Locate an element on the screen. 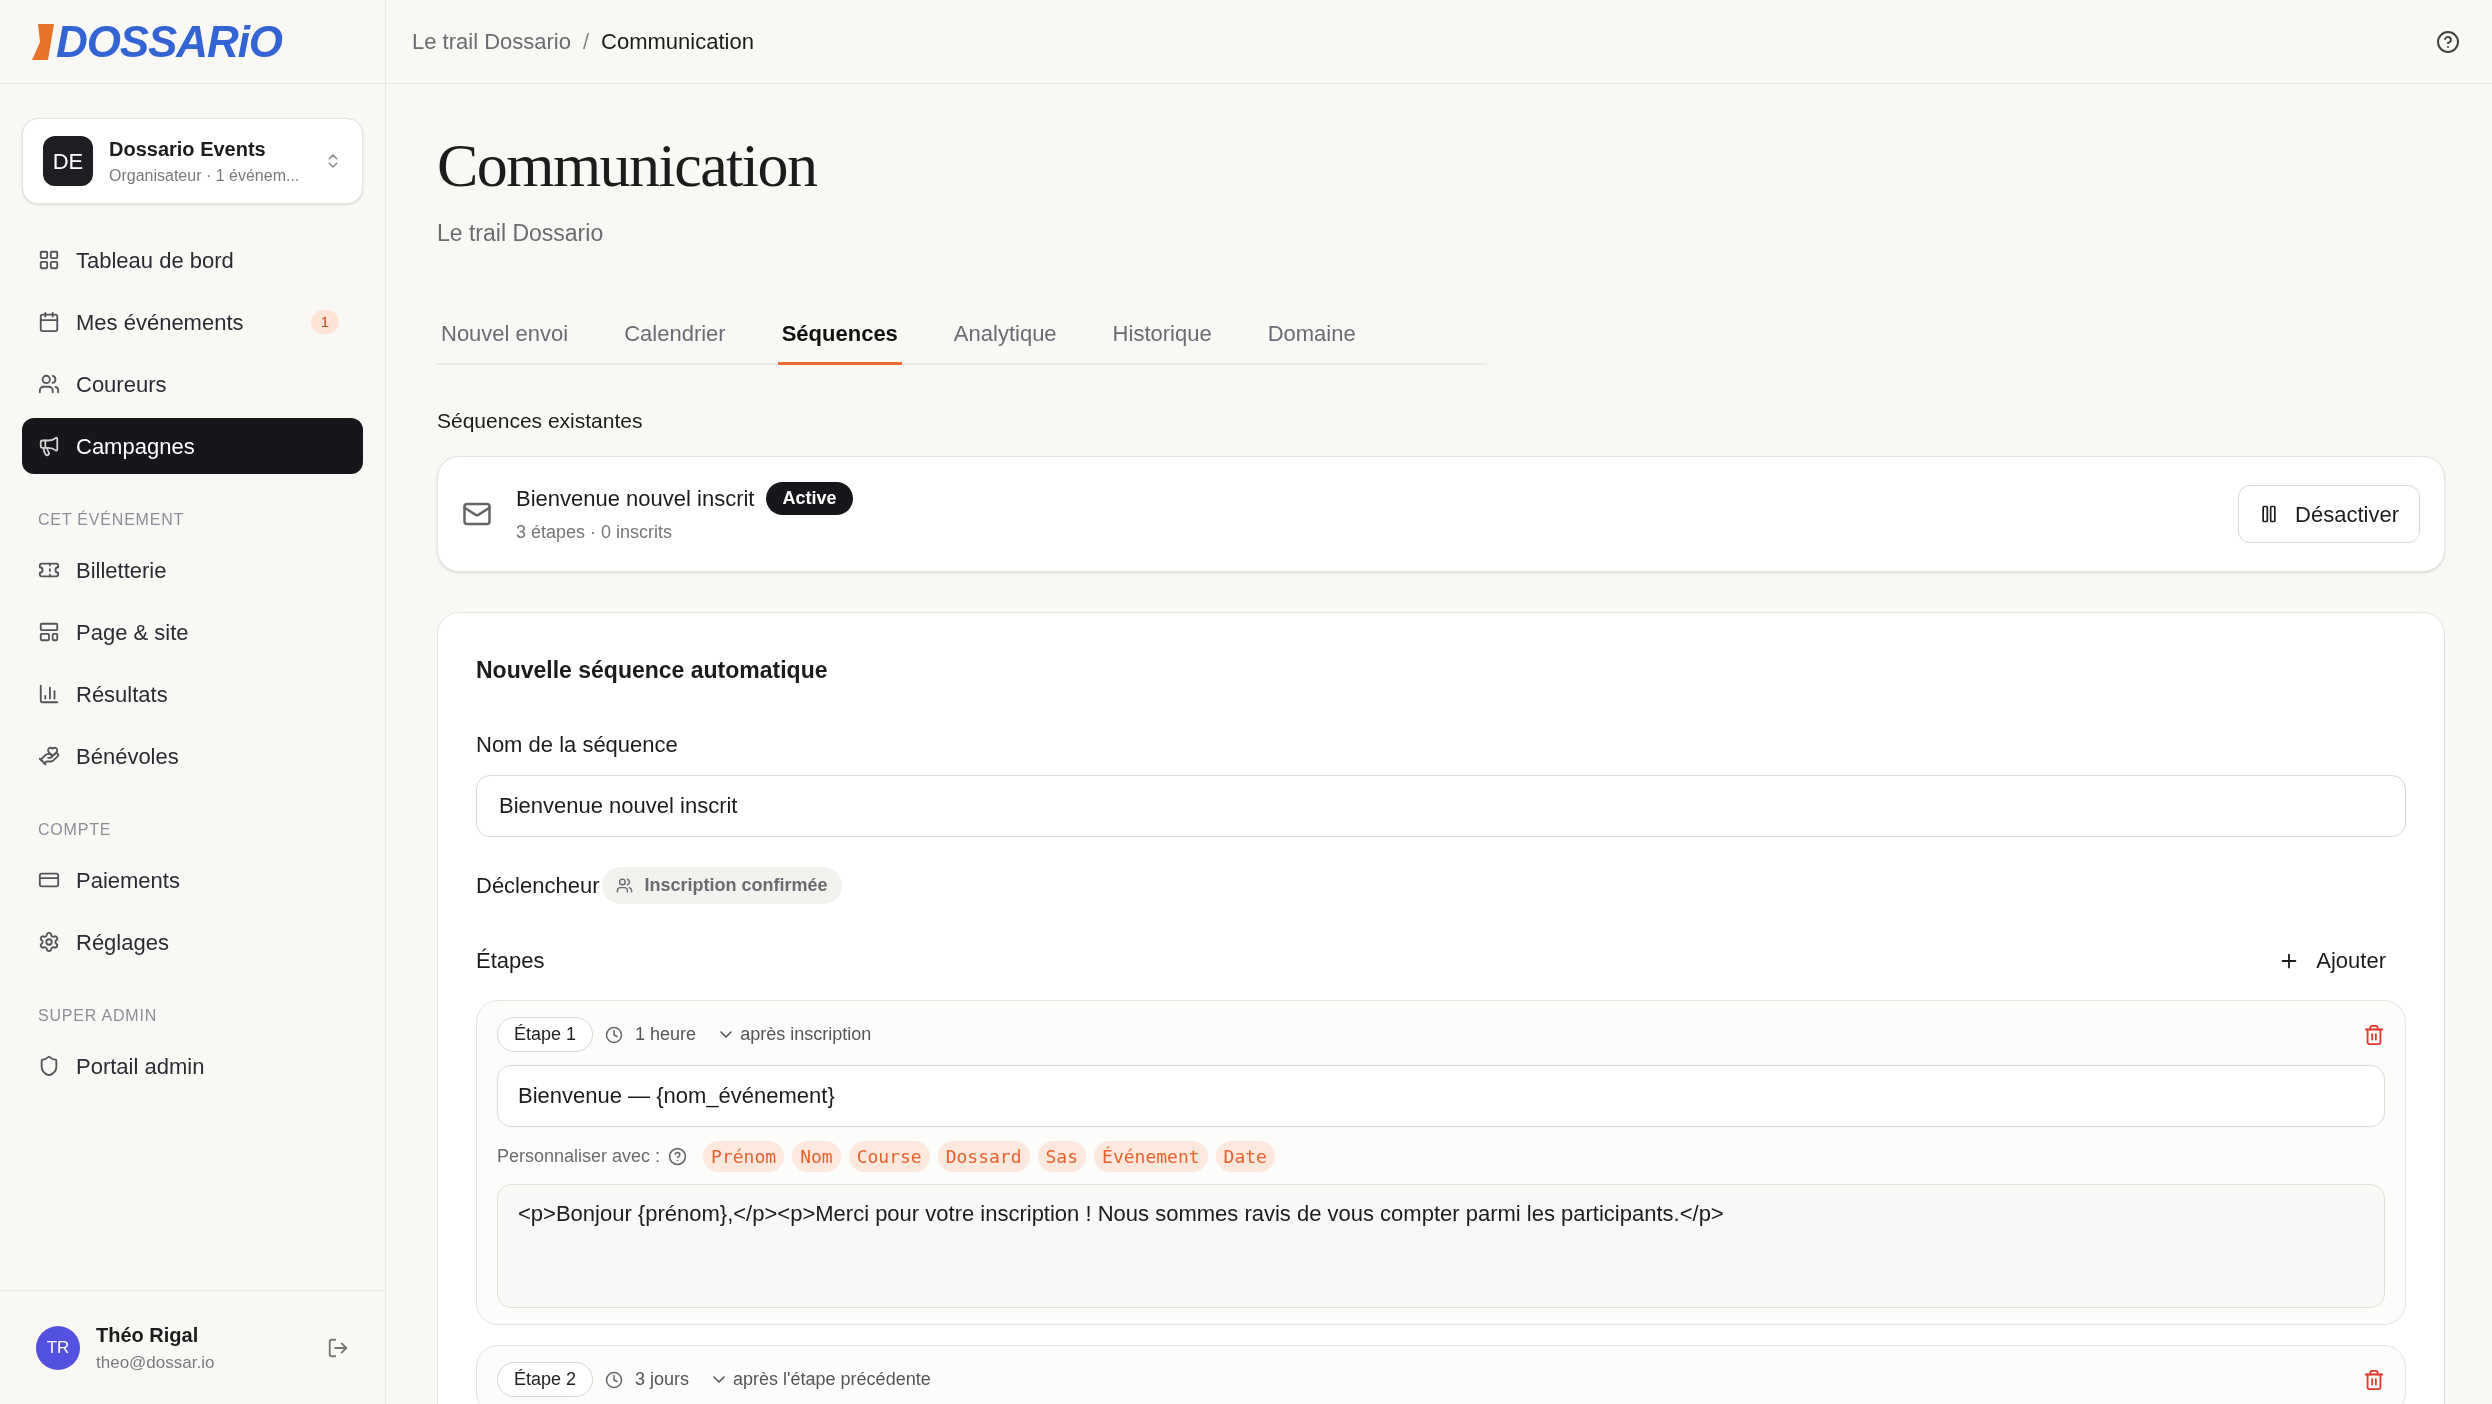  breadcrumb-current: Communication is located at coordinates (677, 42).